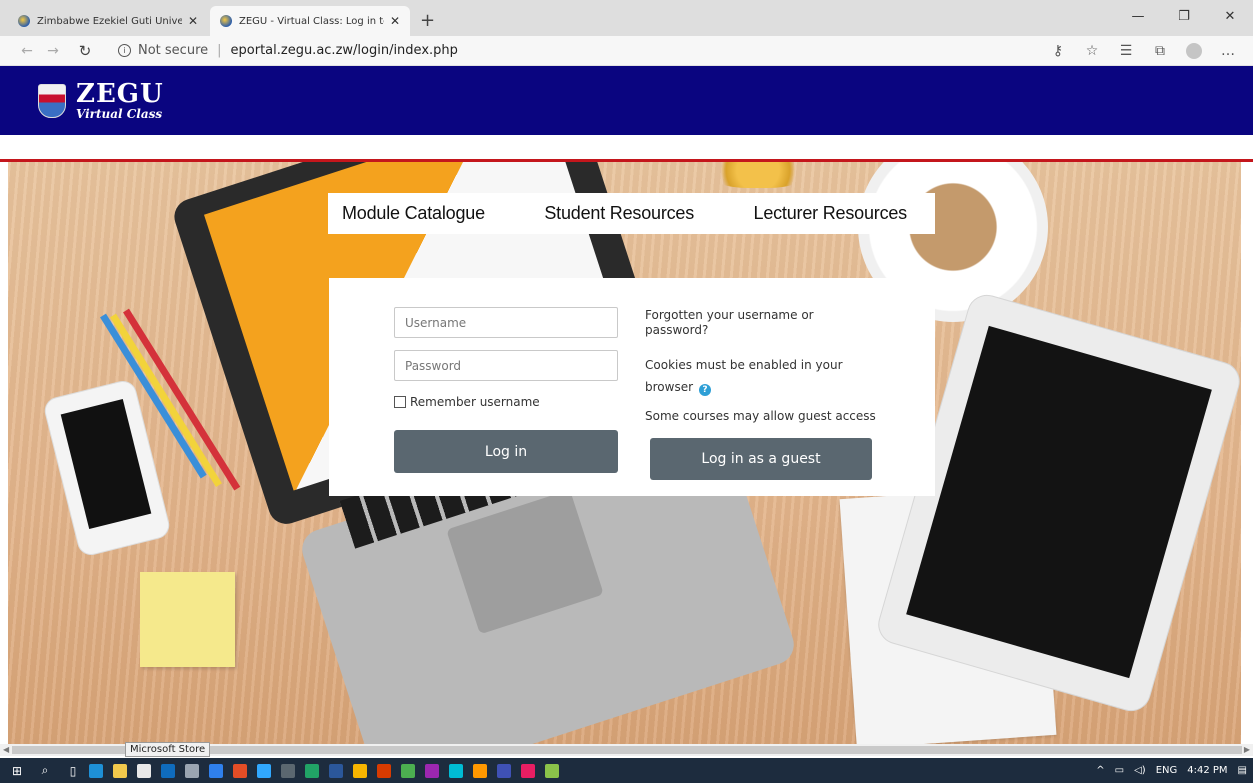  What do you see at coordinates (729, 323) in the screenshot?
I see `forgot-credentials-link: Forgotten your username or password?` at bounding box center [729, 323].